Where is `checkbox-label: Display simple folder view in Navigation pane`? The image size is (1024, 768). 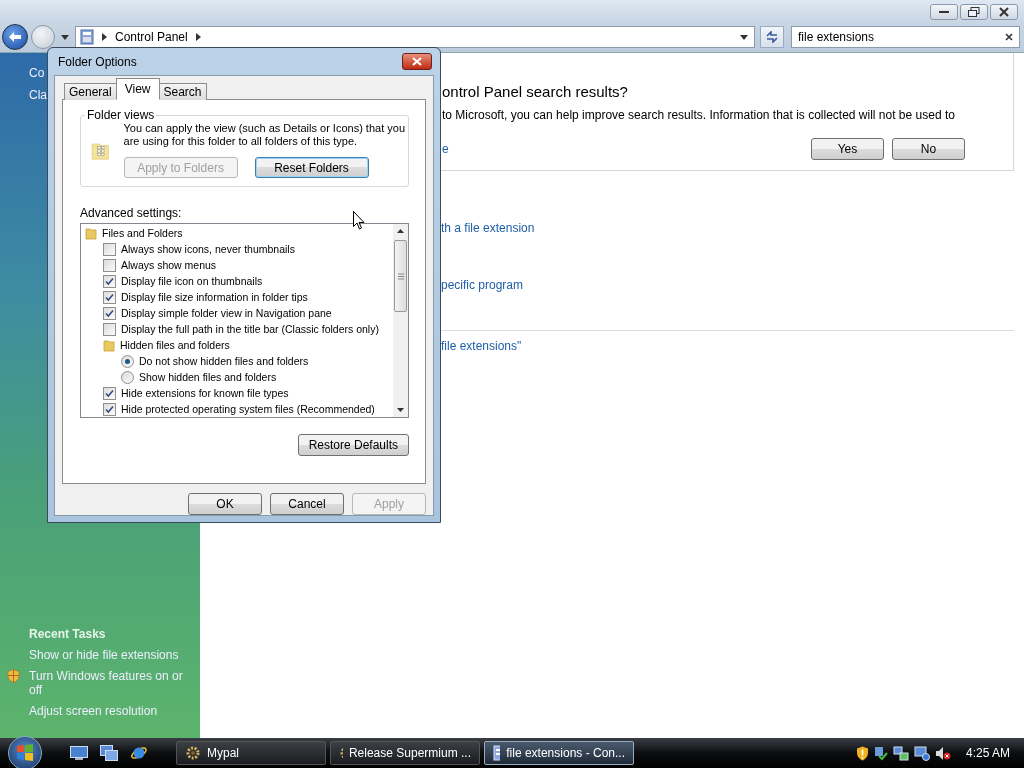 checkbox-label: Display simple folder view in Navigation pane is located at coordinates (226, 313).